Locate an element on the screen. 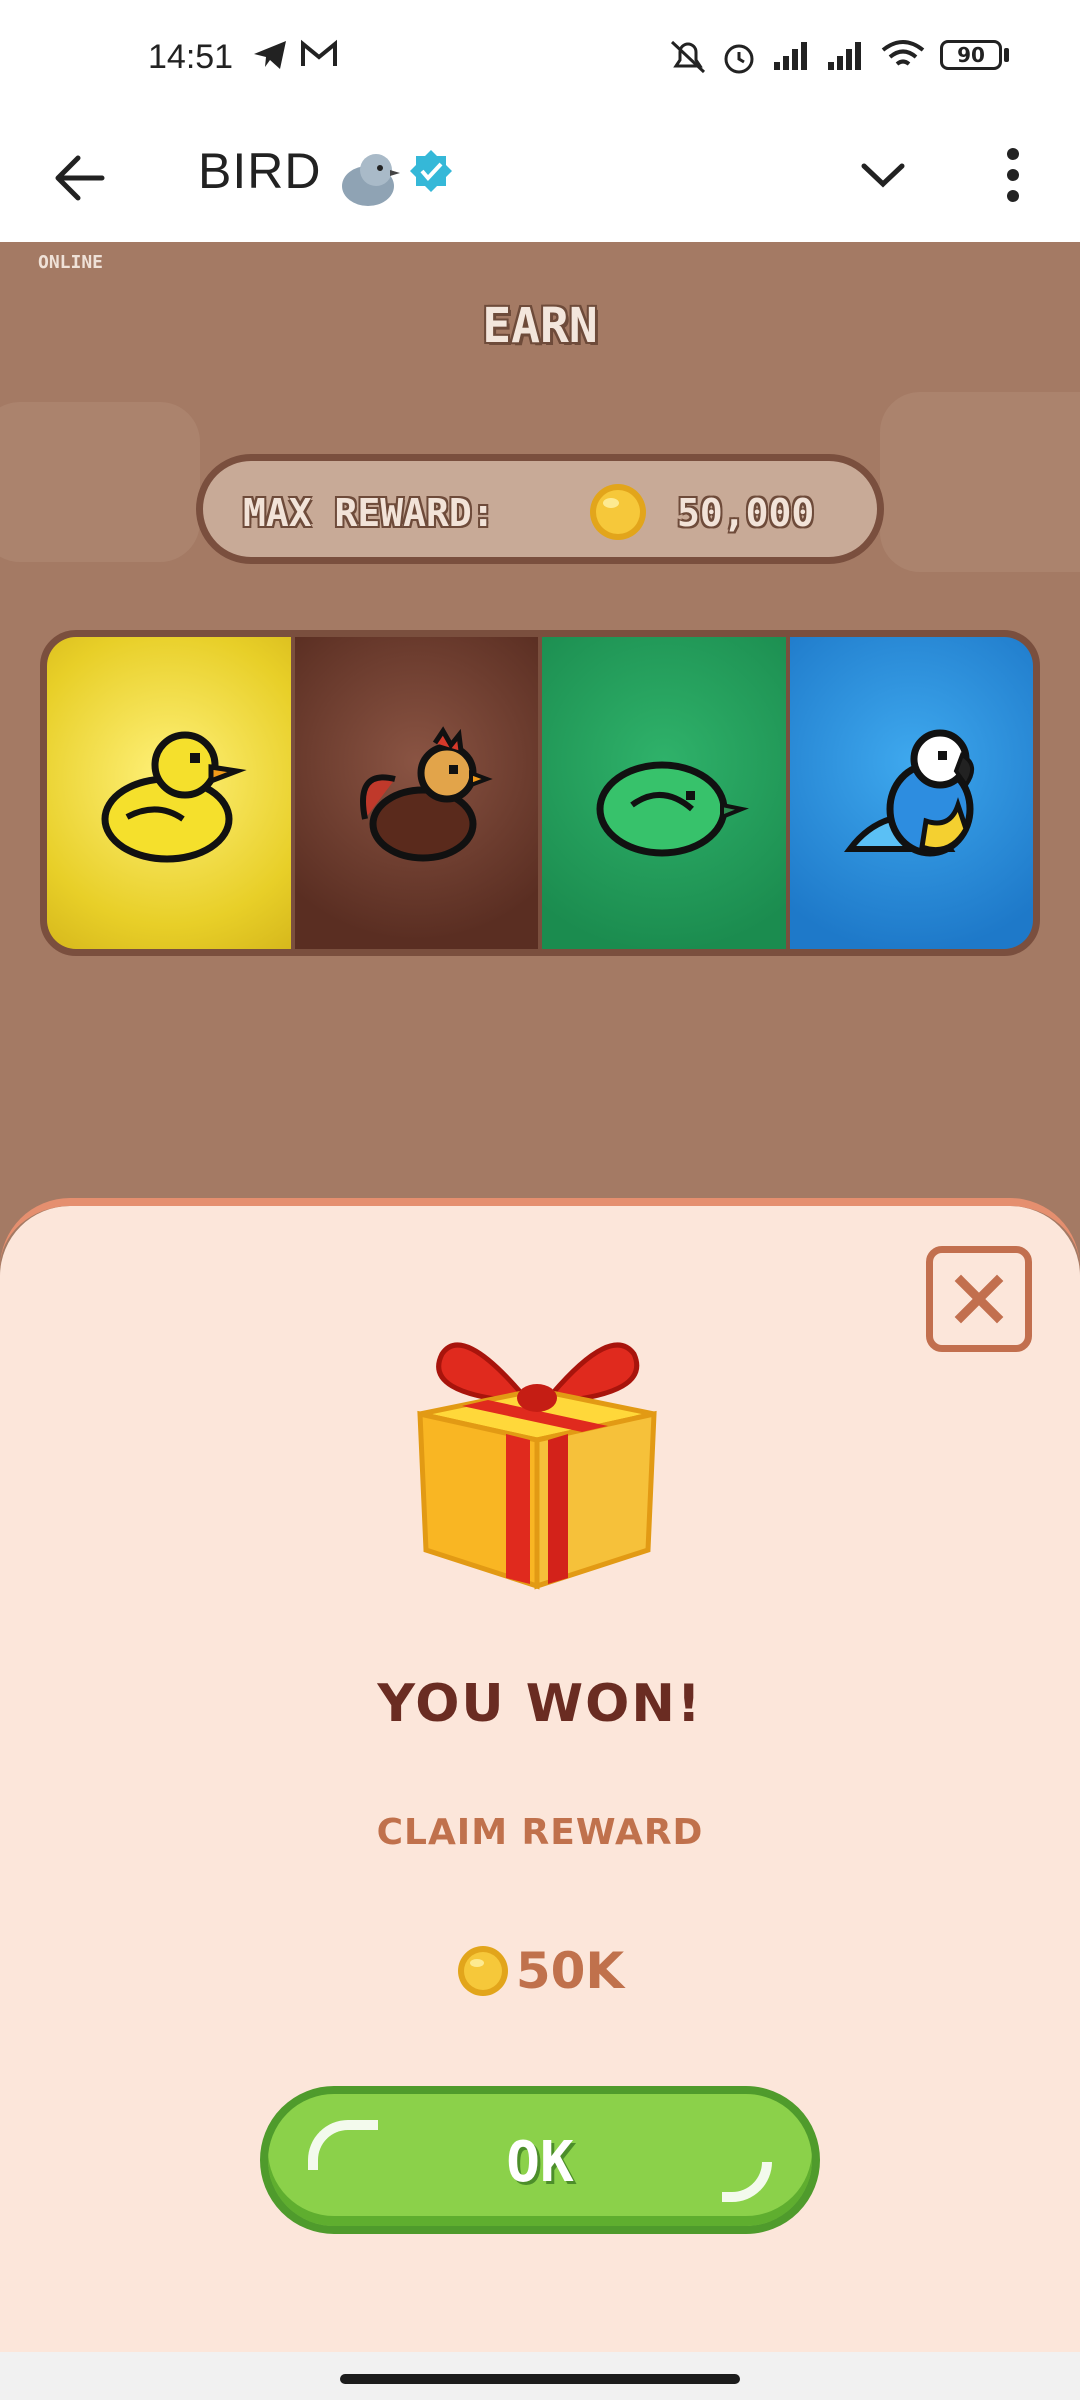 The height and width of the screenshot is (2400, 1080). bird-emoji-icon is located at coordinates (371, 180).